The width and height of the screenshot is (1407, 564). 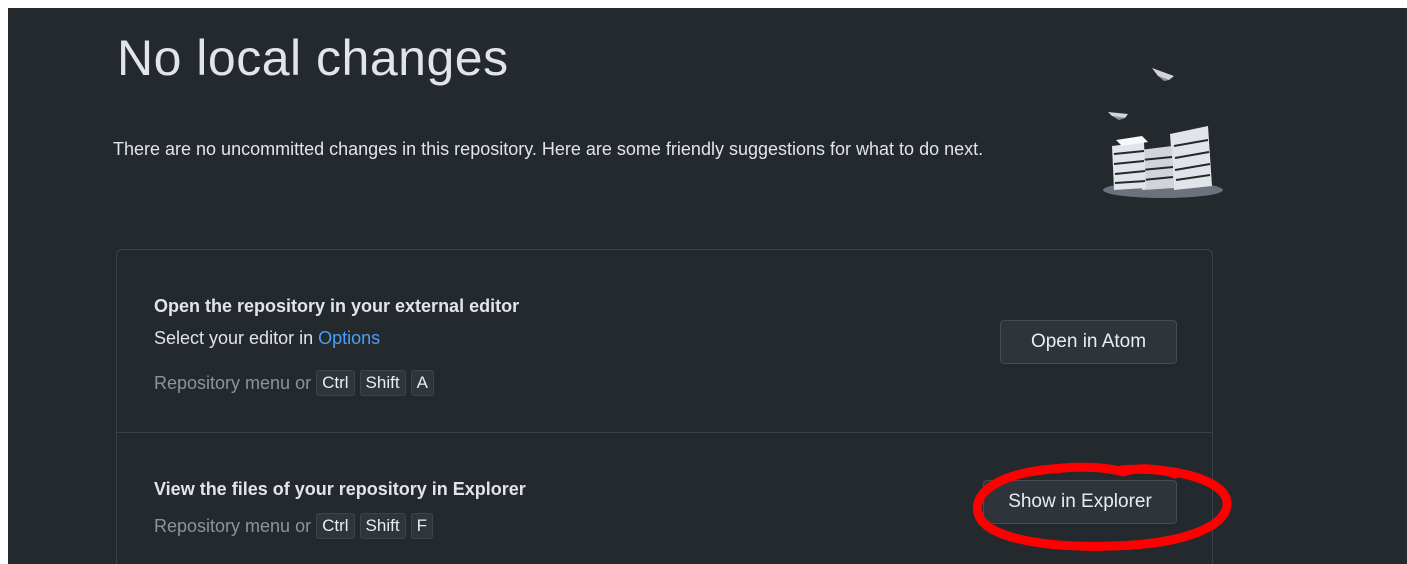 I want to click on options-link: Options, so click(x=349, y=338).